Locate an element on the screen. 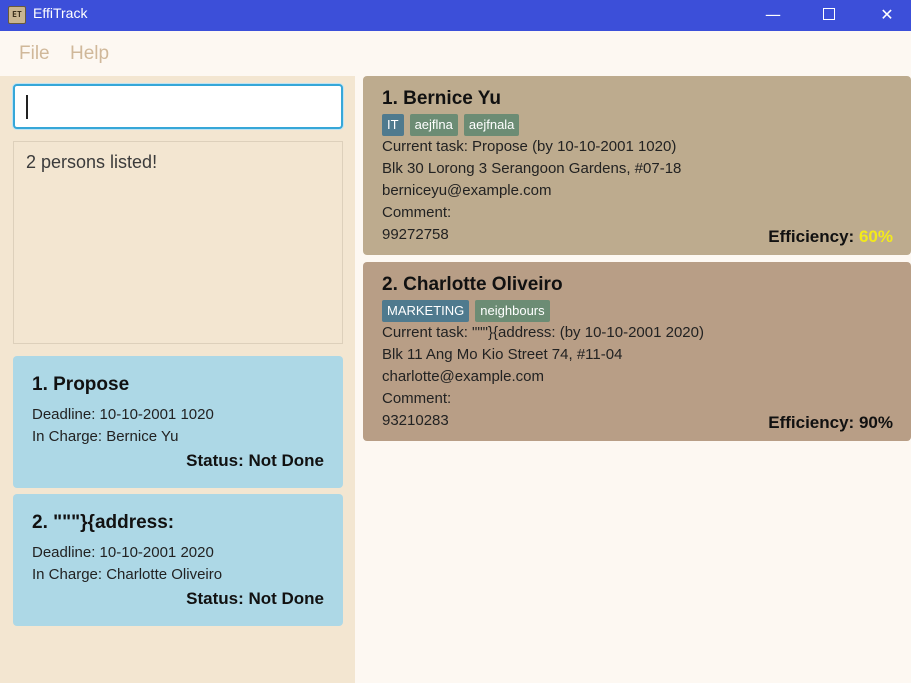 Image resolution: width=911 pixels, height=683 pixels. person-efficiency: Efficiency: 90% is located at coordinates (830, 423).